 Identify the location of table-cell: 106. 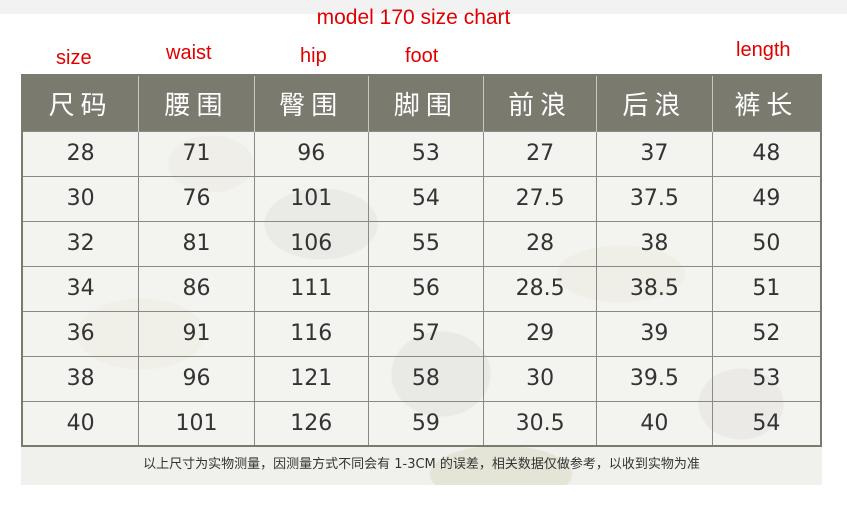
(311, 243).